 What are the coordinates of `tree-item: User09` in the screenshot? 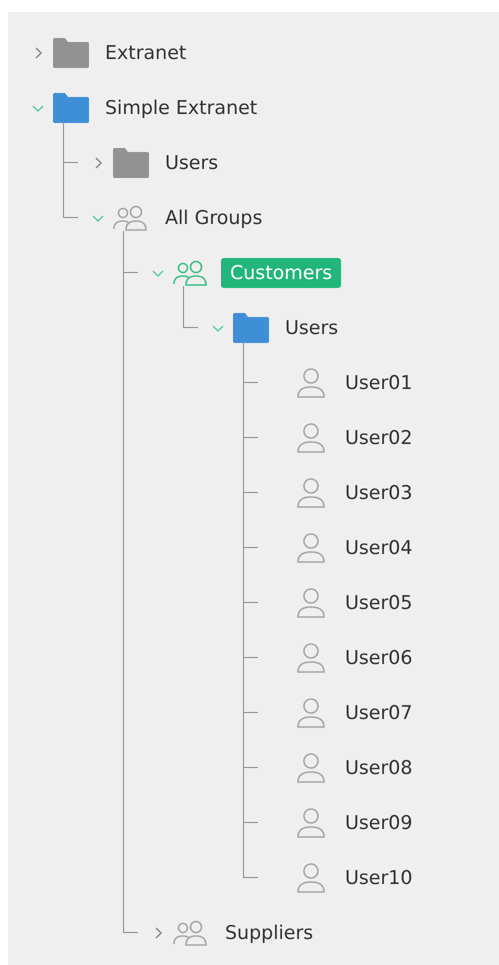 It's located at (378, 823).